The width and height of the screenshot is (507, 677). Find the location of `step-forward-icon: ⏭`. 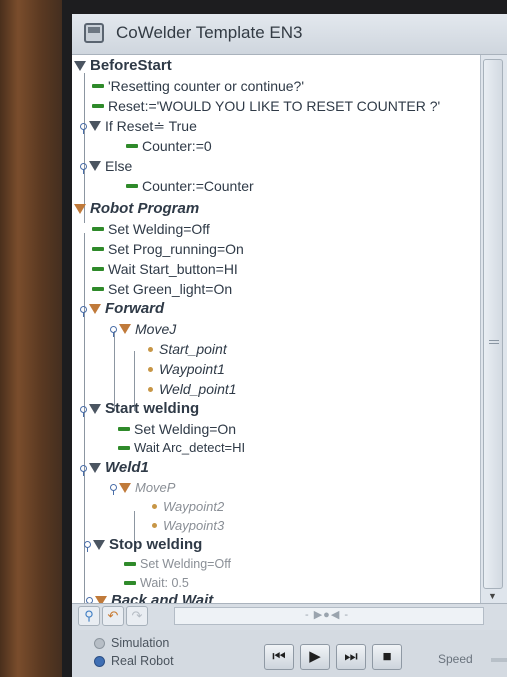

step-forward-icon: ⏭ is located at coordinates (351, 656).